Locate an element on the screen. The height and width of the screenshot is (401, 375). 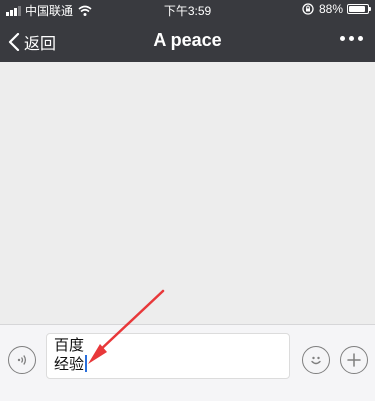
chat-title: A peace is located at coordinates (187, 40).